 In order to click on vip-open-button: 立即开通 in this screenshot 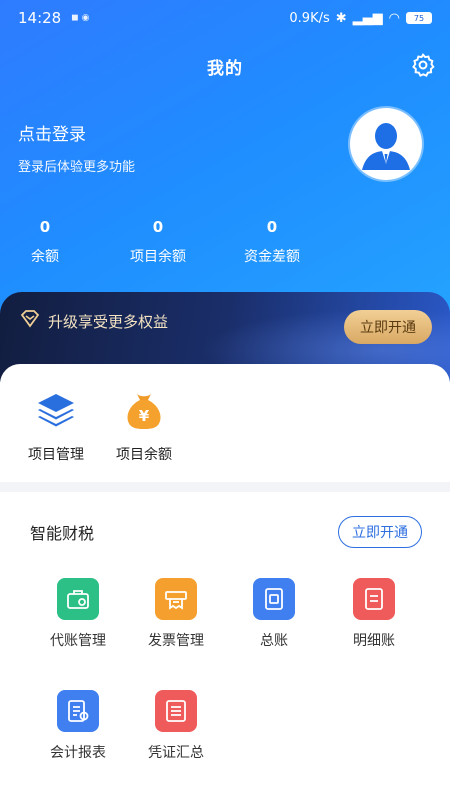, I will do `click(388, 327)`.